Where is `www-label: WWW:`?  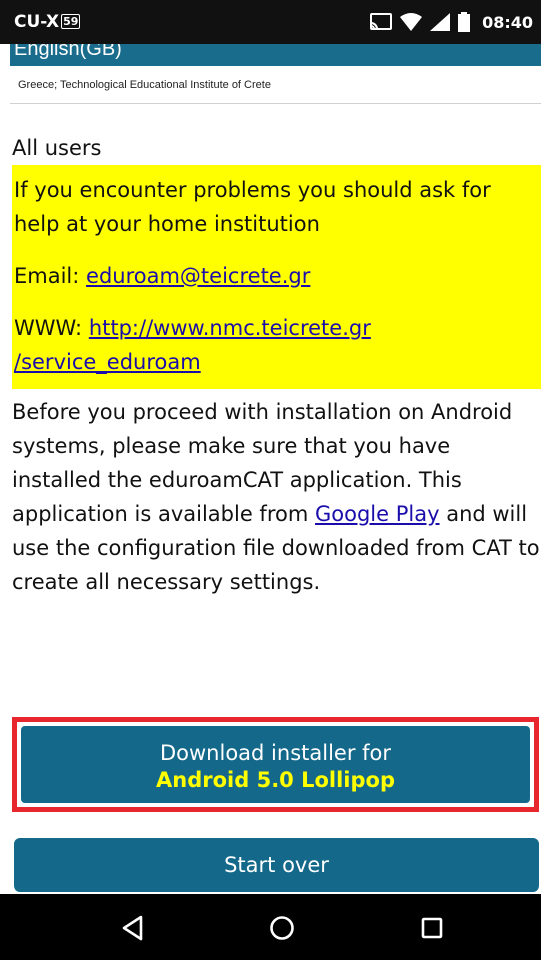
www-label: WWW: is located at coordinates (48, 328).